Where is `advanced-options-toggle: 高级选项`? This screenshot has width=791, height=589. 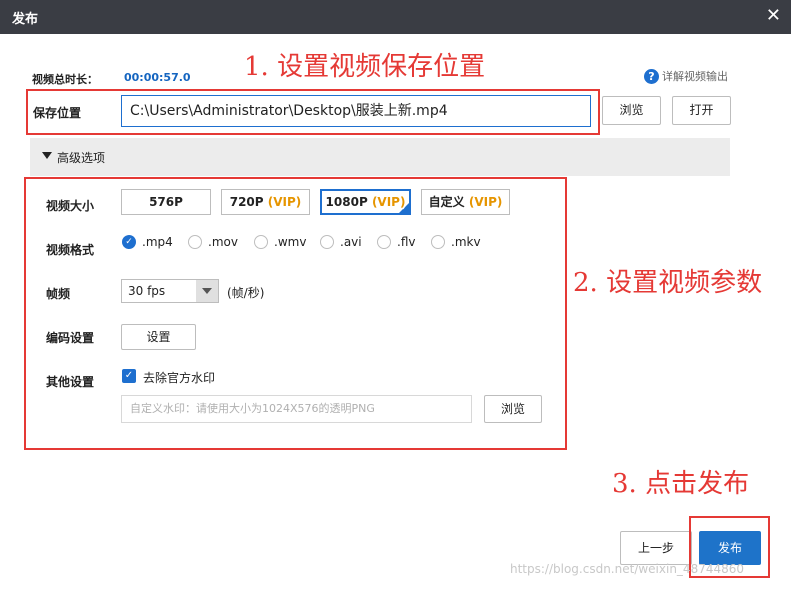 advanced-options-toggle: 高级选项 is located at coordinates (380, 157).